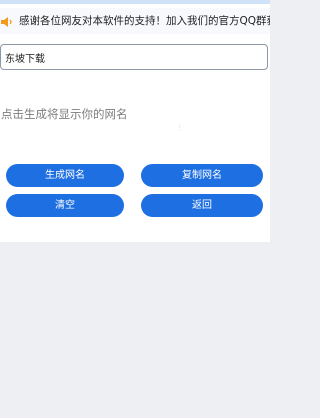 The image size is (320, 418). Describe the element at coordinates (180, 128) in the screenshot. I see `faint-mark: ⁝` at that location.